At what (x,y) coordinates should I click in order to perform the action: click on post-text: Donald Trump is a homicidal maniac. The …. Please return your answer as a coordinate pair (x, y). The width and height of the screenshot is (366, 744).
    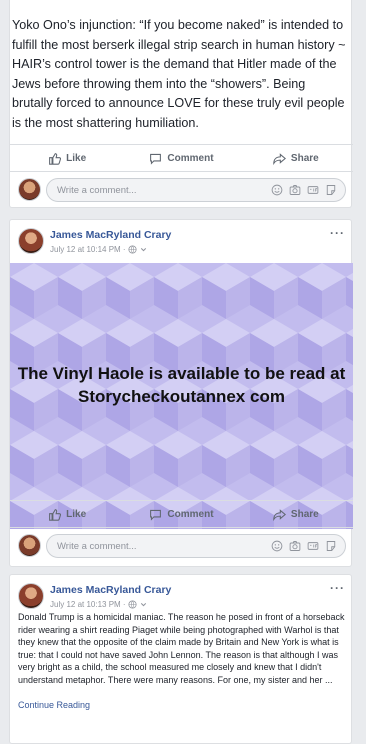
    Looking at the image, I should click on (181, 648).